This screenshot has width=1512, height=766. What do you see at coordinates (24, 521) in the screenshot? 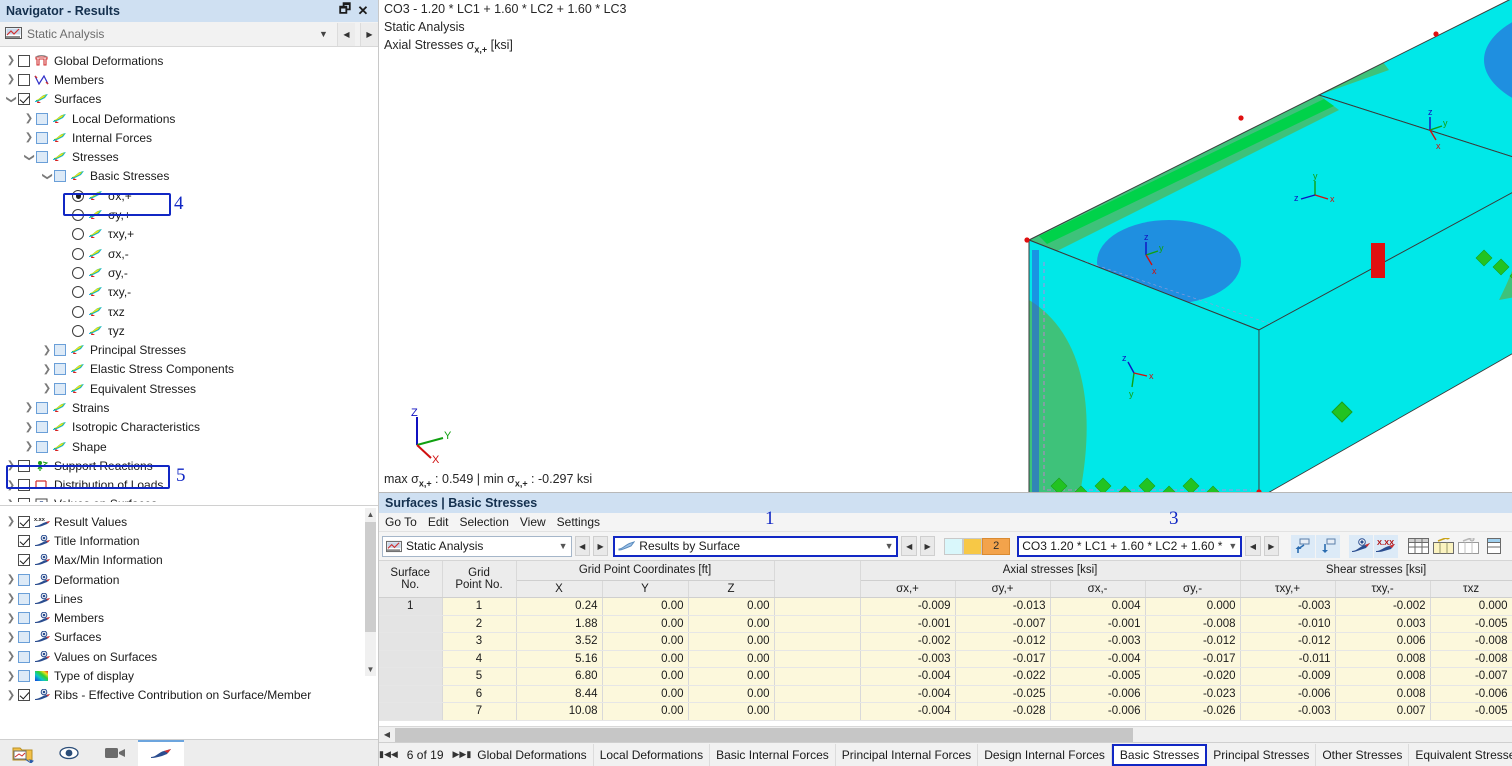
I see `checkbox-result-values` at bounding box center [24, 521].